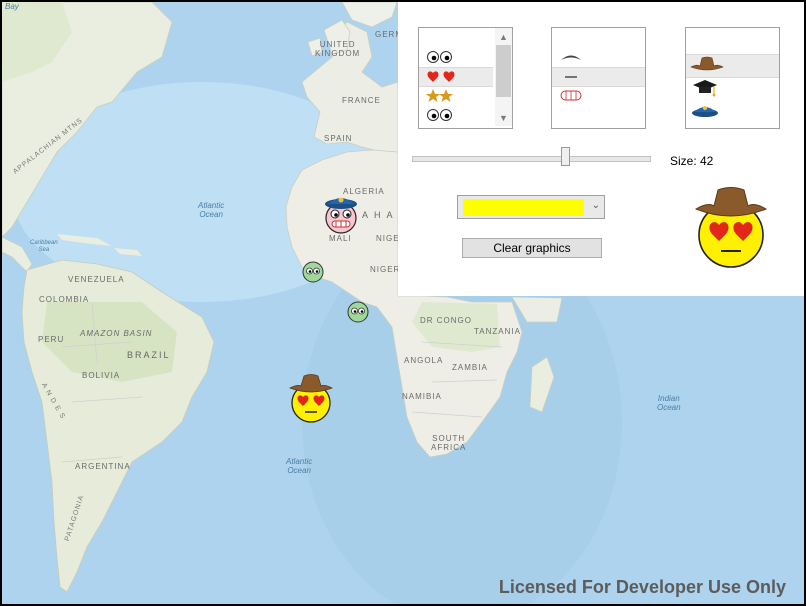 Image resolution: width=806 pixels, height=606 pixels. Describe the element at coordinates (149, 355) in the screenshot. I see `label-brazil: BRAZIL` at that location.